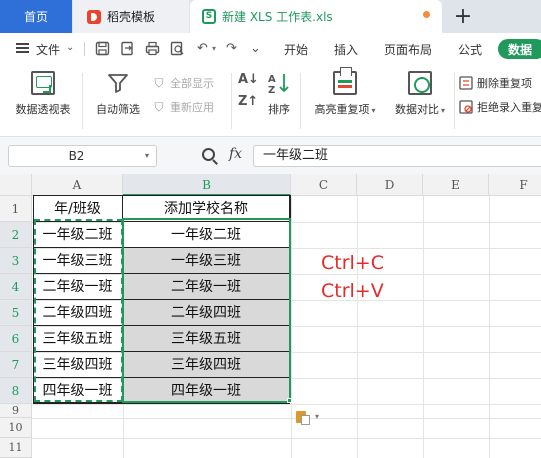 The image size is (541, 458). I want to click on cell-a4: 二年级一班, so click(78, 287).